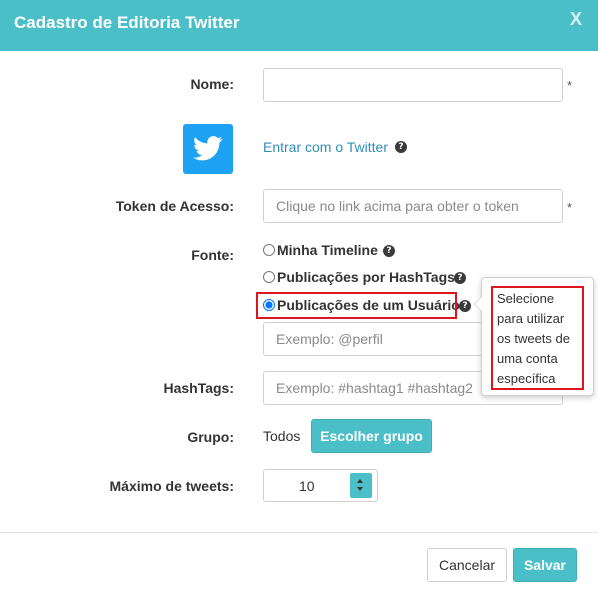 The height and width of the screenshot is (595, 598). I want to click on highlight-box, so click(356, 305).